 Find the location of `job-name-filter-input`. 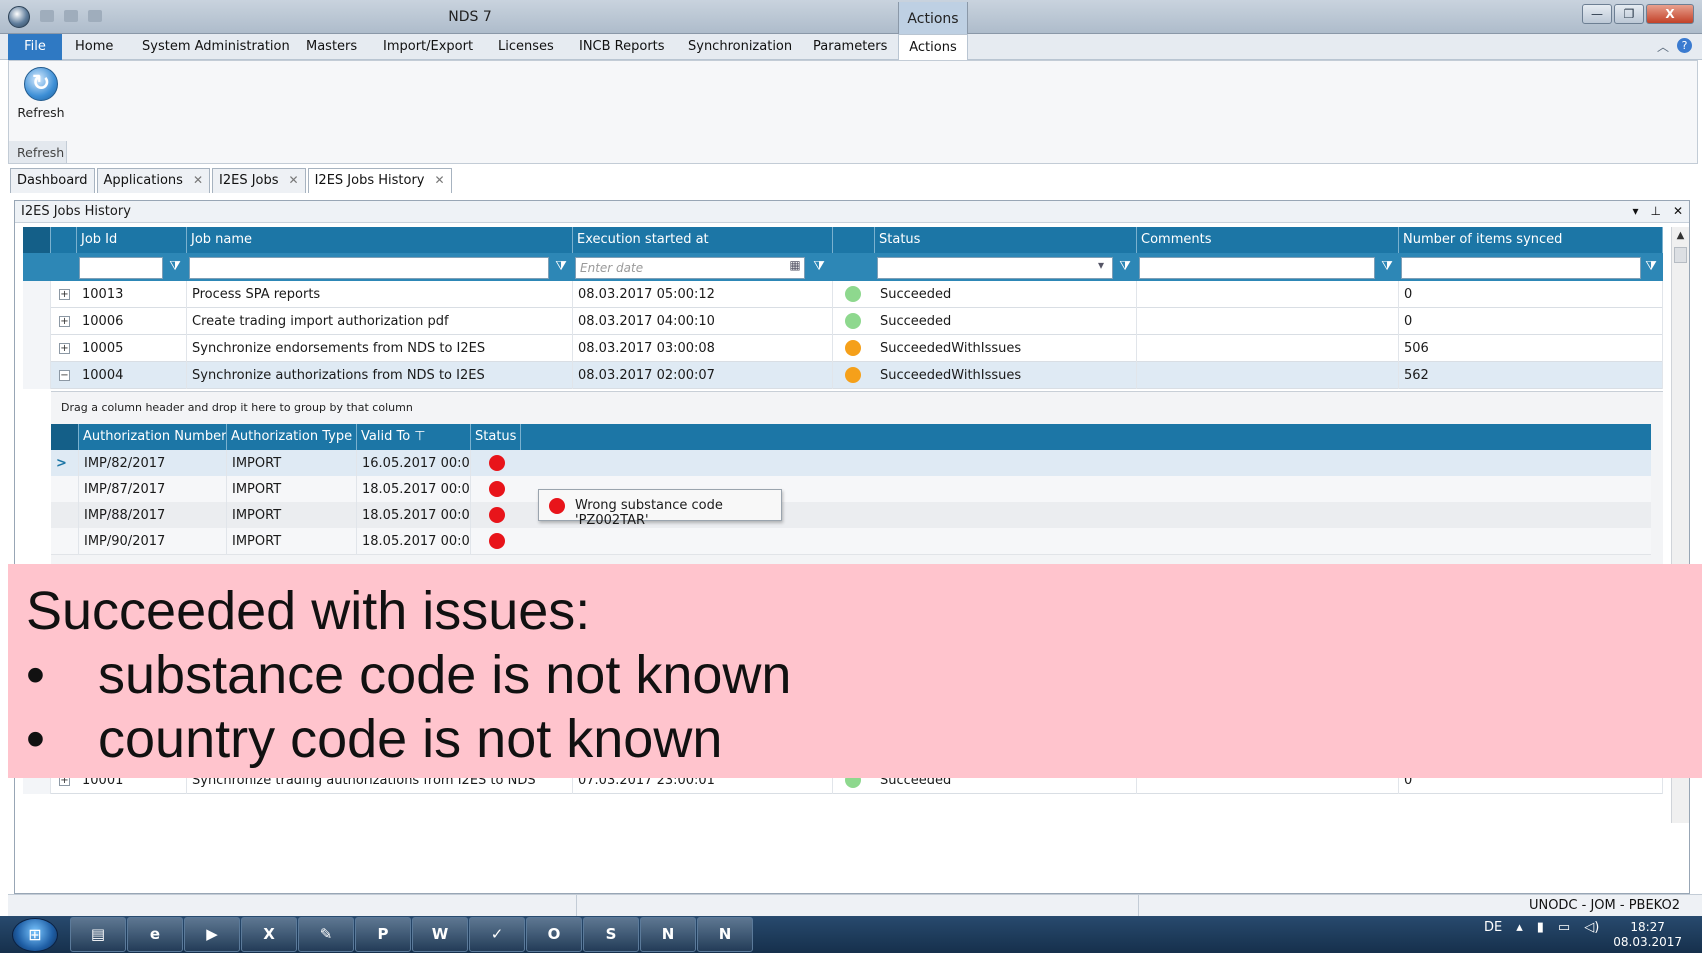

job-name-filter-input is located at coordinates (369, 268).